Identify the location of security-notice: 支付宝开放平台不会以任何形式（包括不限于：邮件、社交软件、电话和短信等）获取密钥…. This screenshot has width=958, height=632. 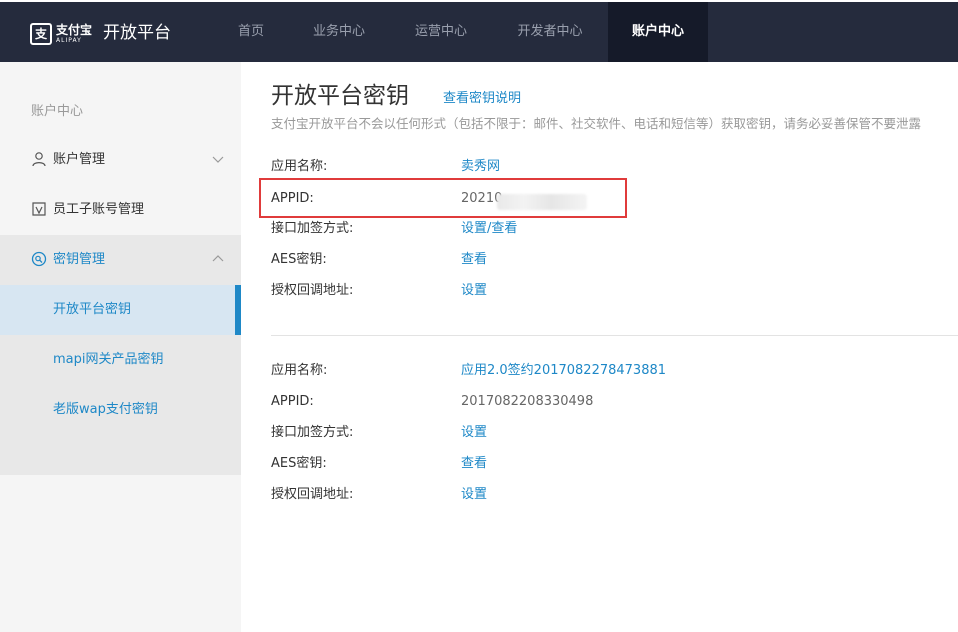
(596, 123).